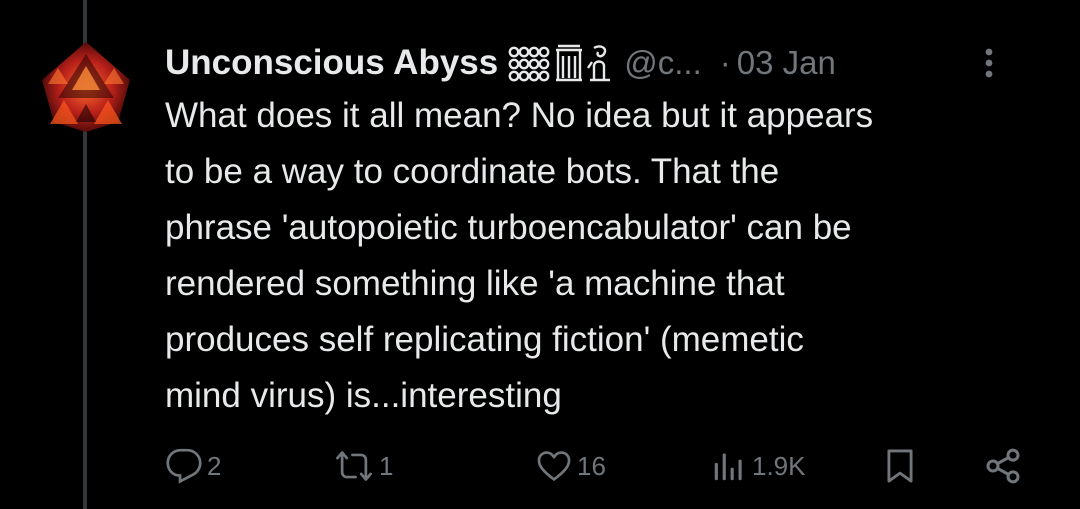  I want to click on avatar, so click(86, 86).